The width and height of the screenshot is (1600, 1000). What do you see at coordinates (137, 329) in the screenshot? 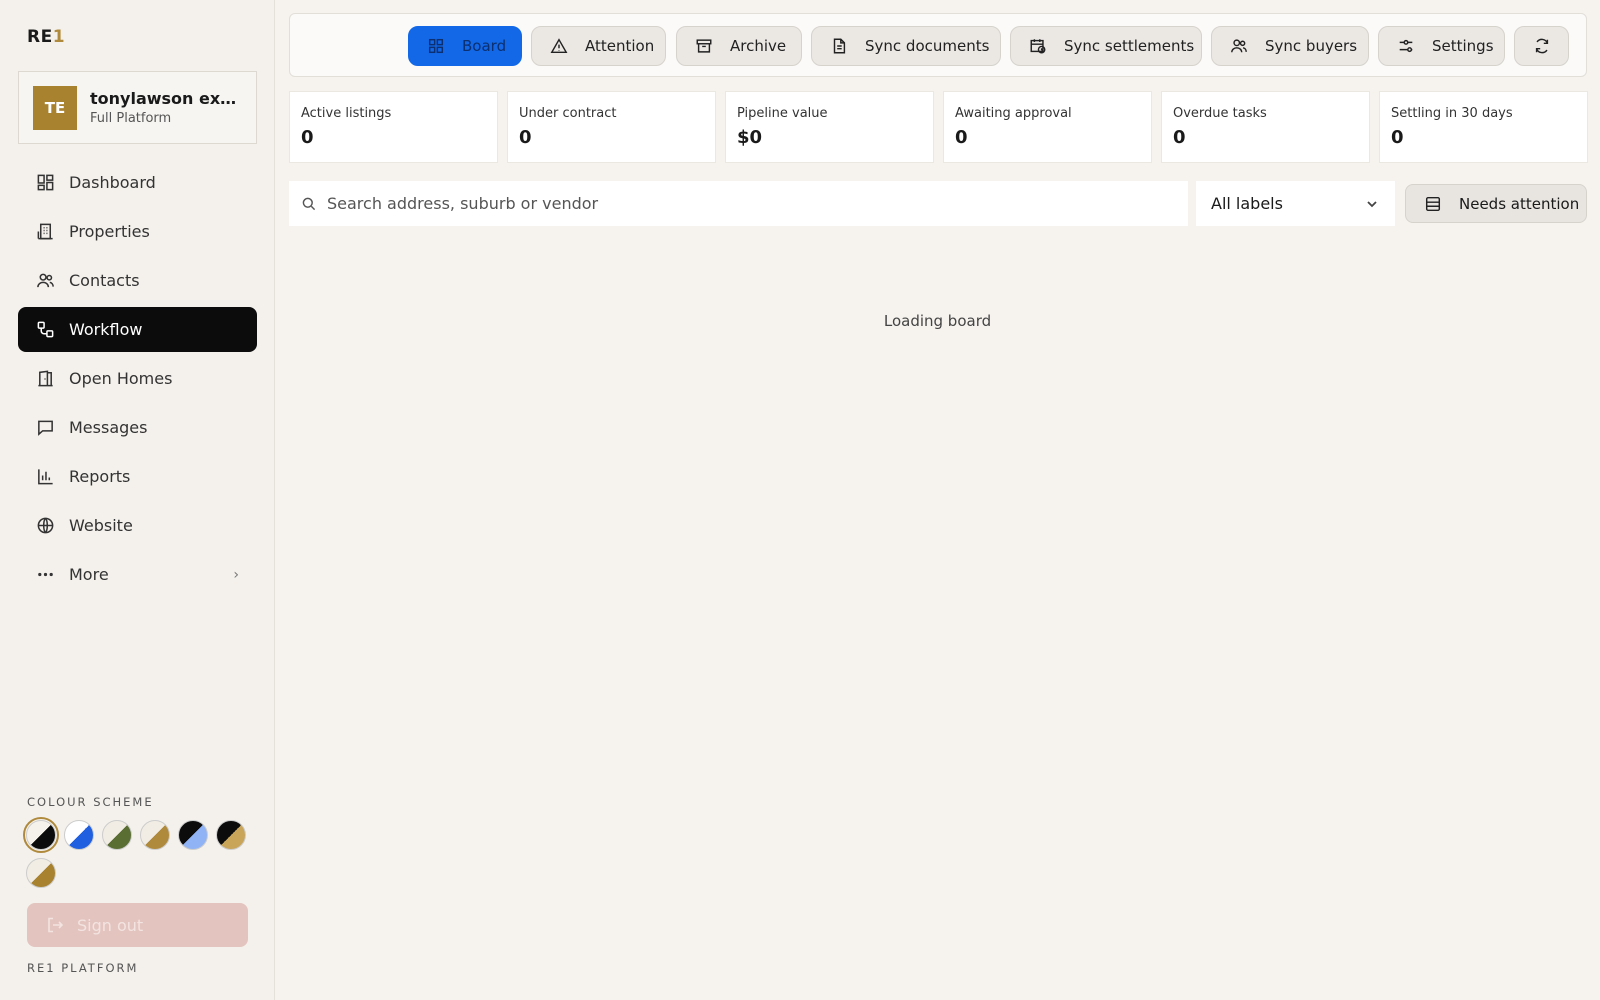
I see `sidebar-item-workflow: Workflow` at bounding box center [137, 329].